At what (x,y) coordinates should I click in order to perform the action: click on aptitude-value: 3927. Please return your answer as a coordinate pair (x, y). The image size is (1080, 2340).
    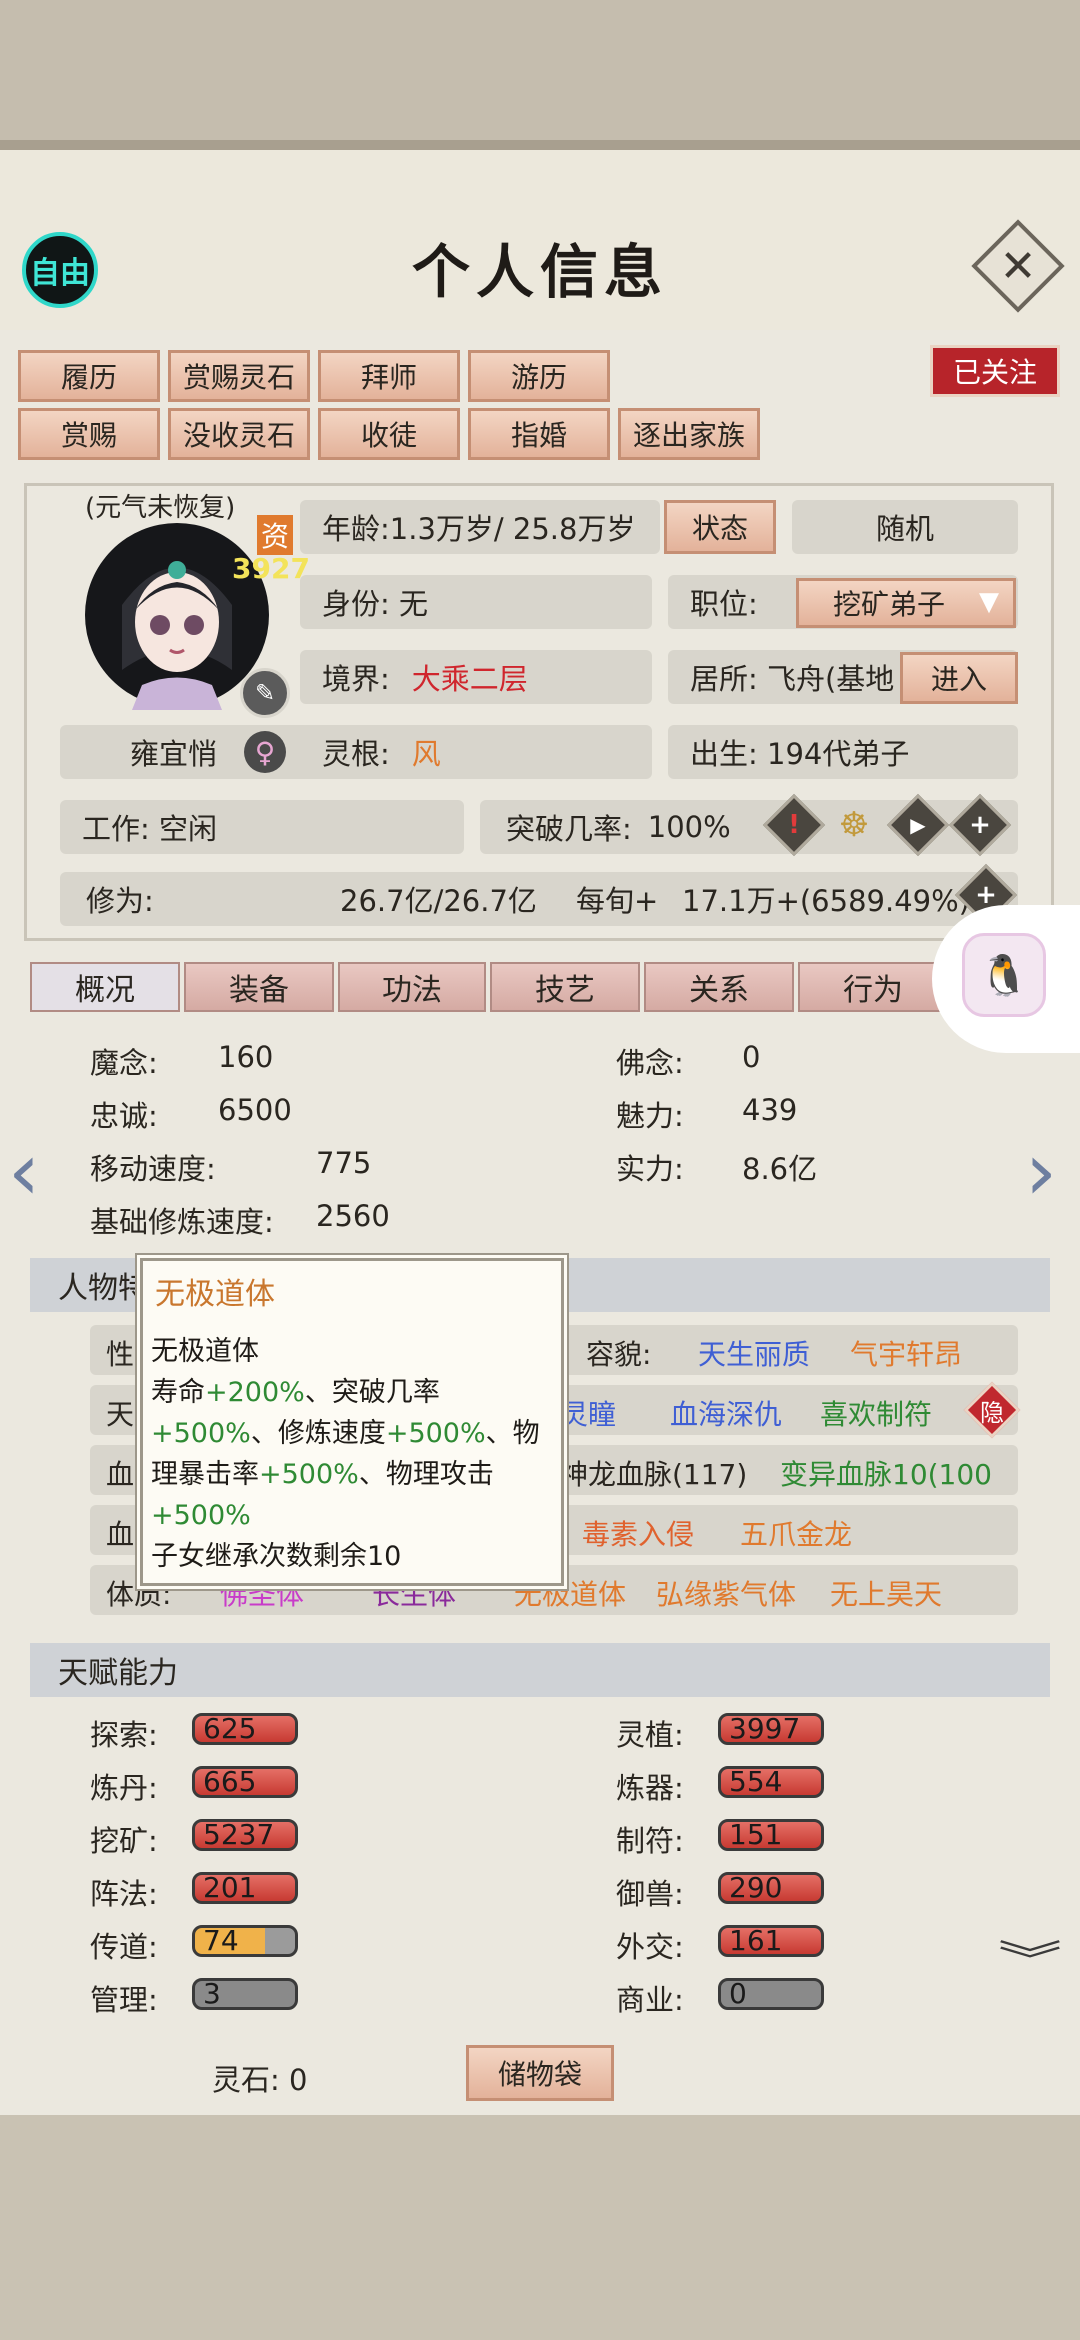
    Looking at the image, I should click on (271, 568).